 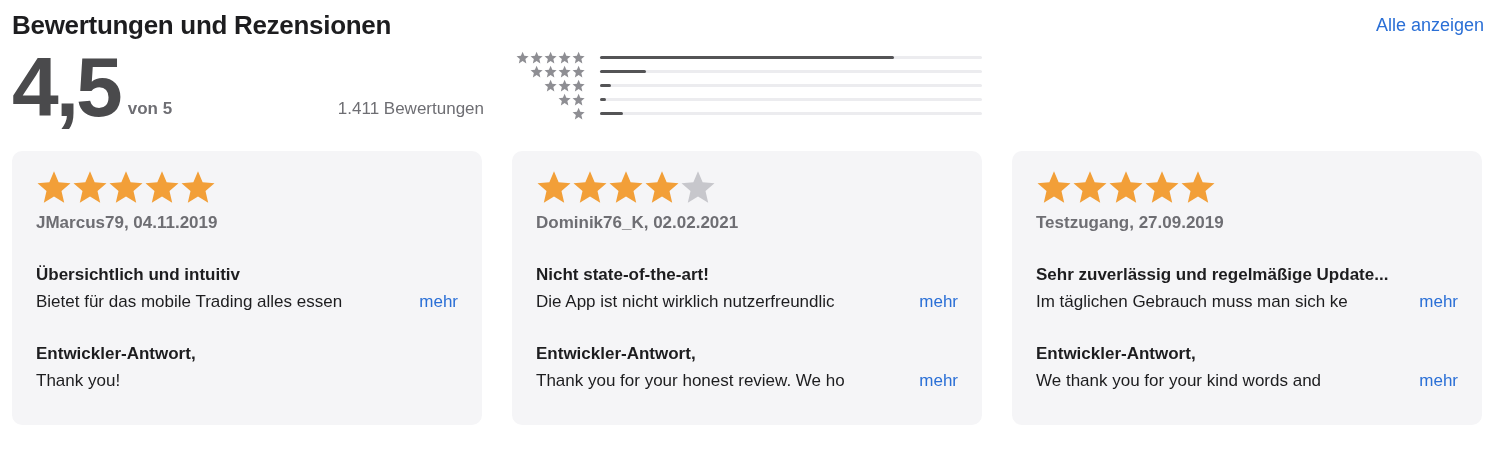 What do you see at coordinates (1130, 223) in the screenshot?
I see `review-author-date: Testzugang, 27.09.2019` at bounding box center [1130, 223].